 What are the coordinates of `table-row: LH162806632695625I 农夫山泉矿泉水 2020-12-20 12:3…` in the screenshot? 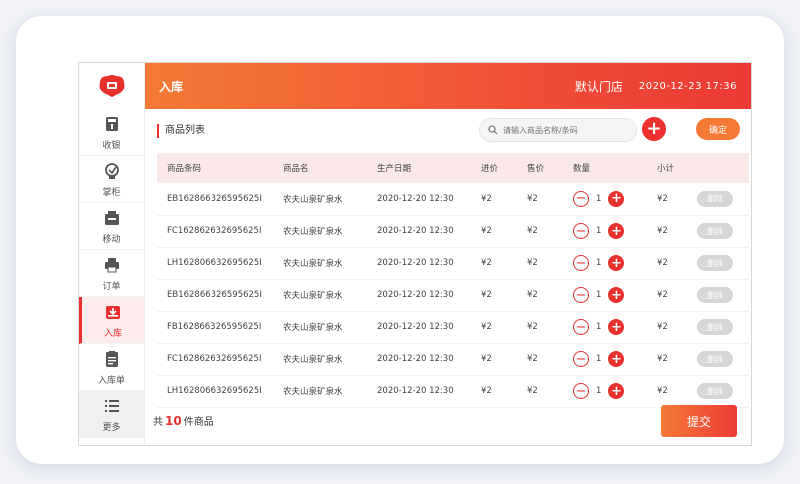 It's located at (453, 263).